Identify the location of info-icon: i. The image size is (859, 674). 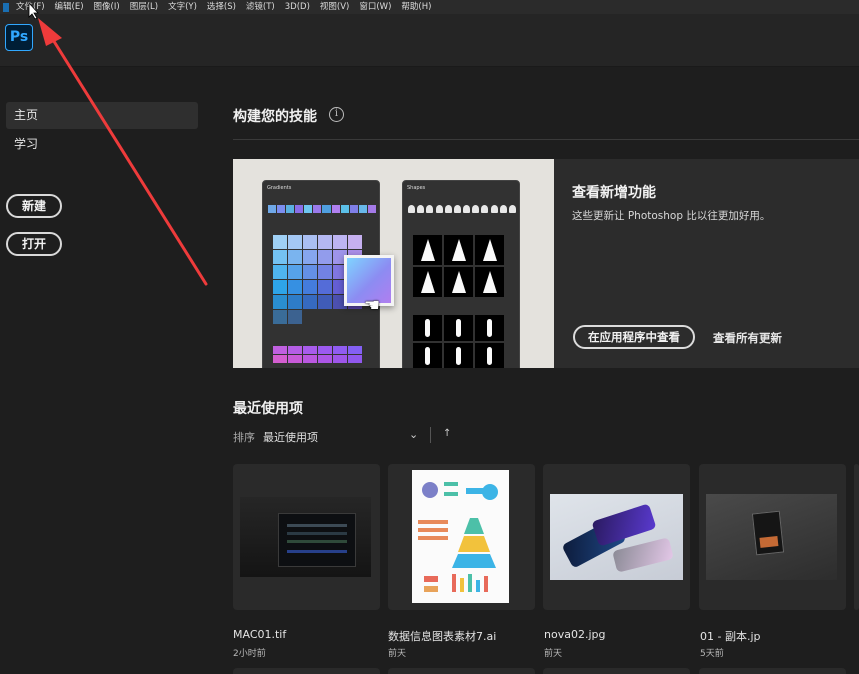
(336, 114).